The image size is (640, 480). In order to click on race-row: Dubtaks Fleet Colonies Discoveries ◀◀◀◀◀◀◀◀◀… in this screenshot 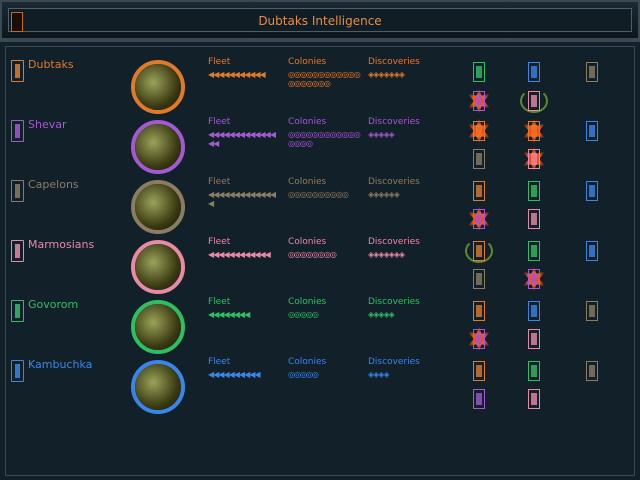, I will do `click(320, 82)`.